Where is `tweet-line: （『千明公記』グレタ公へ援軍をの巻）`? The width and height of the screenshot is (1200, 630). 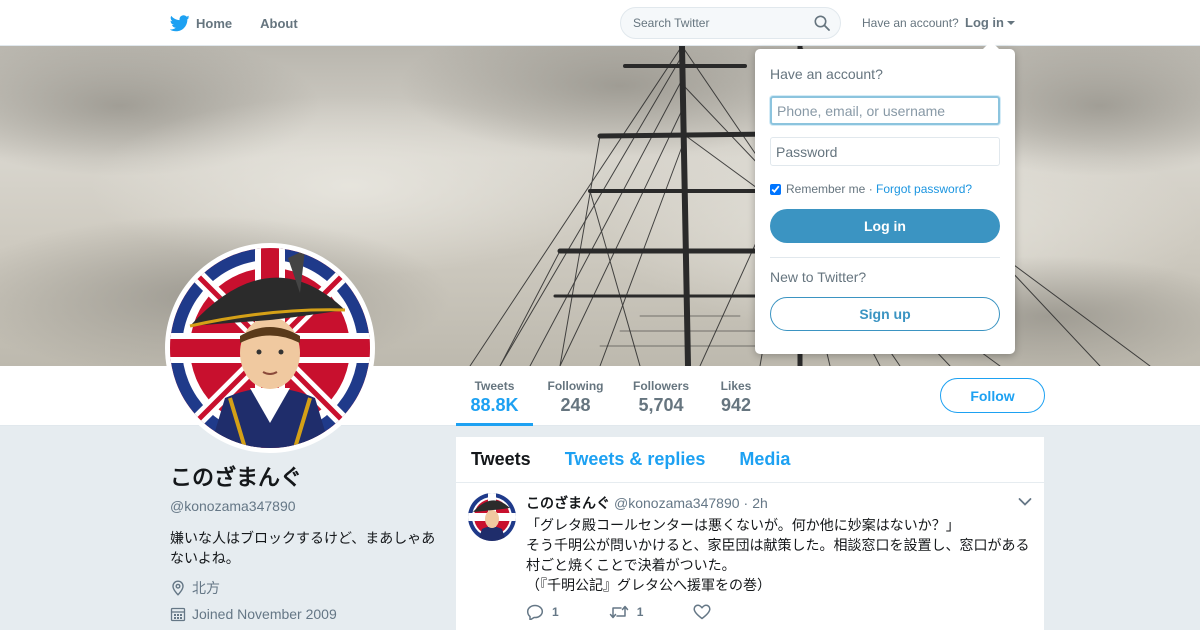
tweet-line: （『千明公記』グレタ公へ援軍をの巻） is located at coordinates (648, 585).